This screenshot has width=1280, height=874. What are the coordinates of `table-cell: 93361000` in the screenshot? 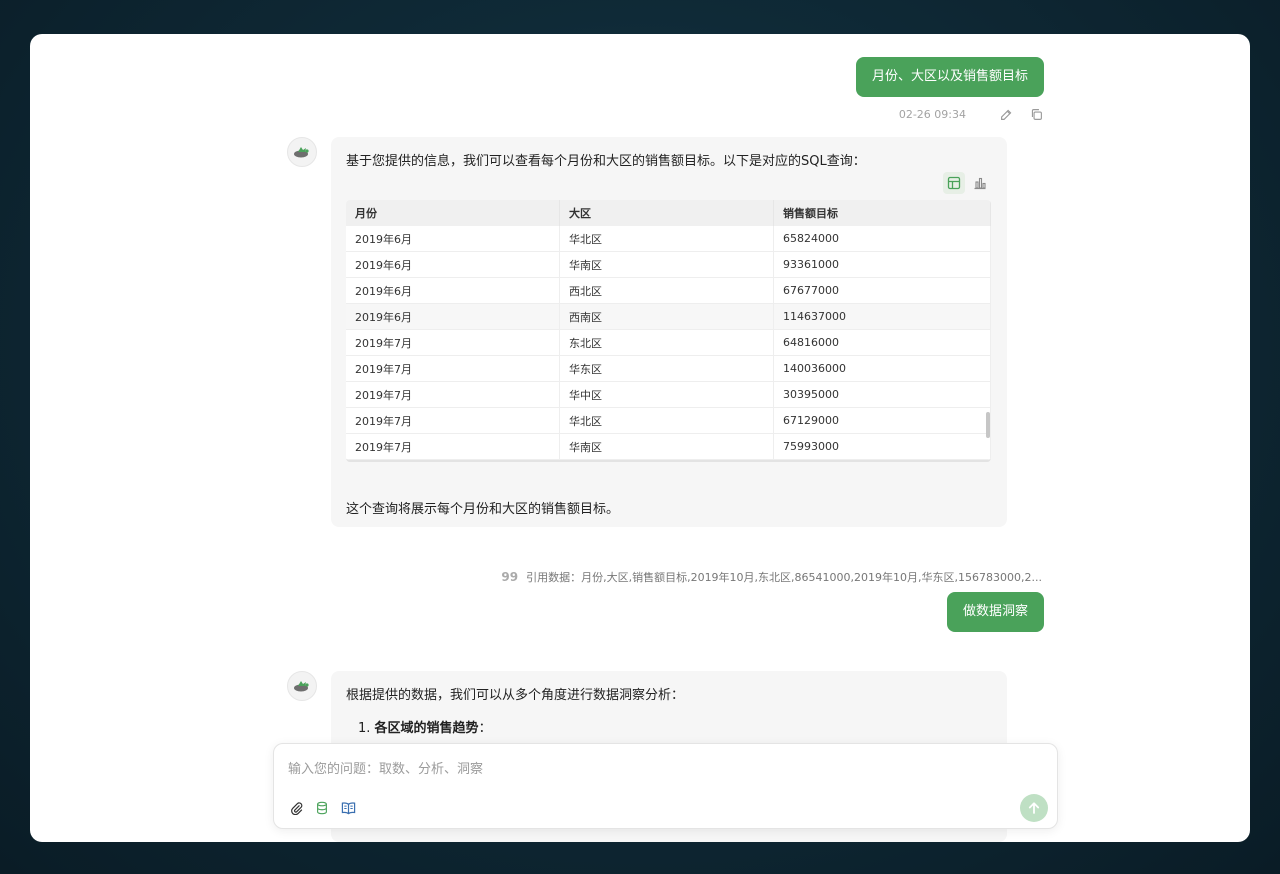 It's located at (882, 264).